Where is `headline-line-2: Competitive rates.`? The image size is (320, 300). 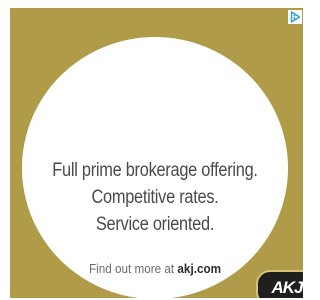 headline-line-2: Competitive rates. is located at coordinates (155, 197).